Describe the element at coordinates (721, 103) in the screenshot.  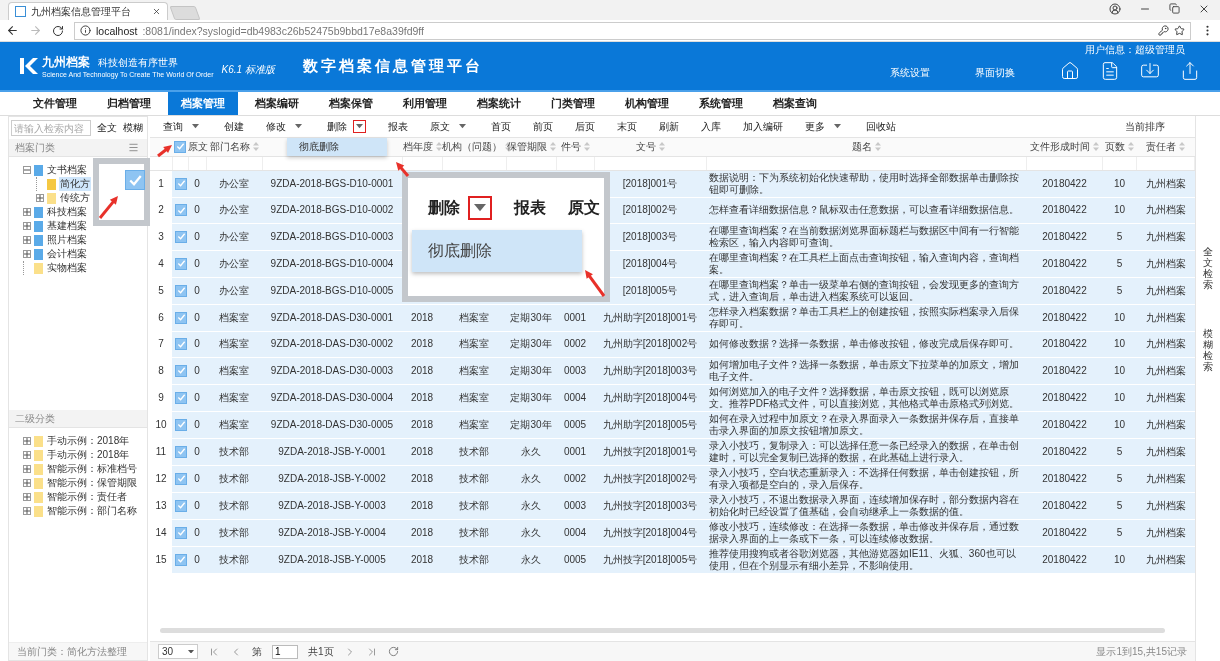
I see `nav-tab: 系统管理` at that location.